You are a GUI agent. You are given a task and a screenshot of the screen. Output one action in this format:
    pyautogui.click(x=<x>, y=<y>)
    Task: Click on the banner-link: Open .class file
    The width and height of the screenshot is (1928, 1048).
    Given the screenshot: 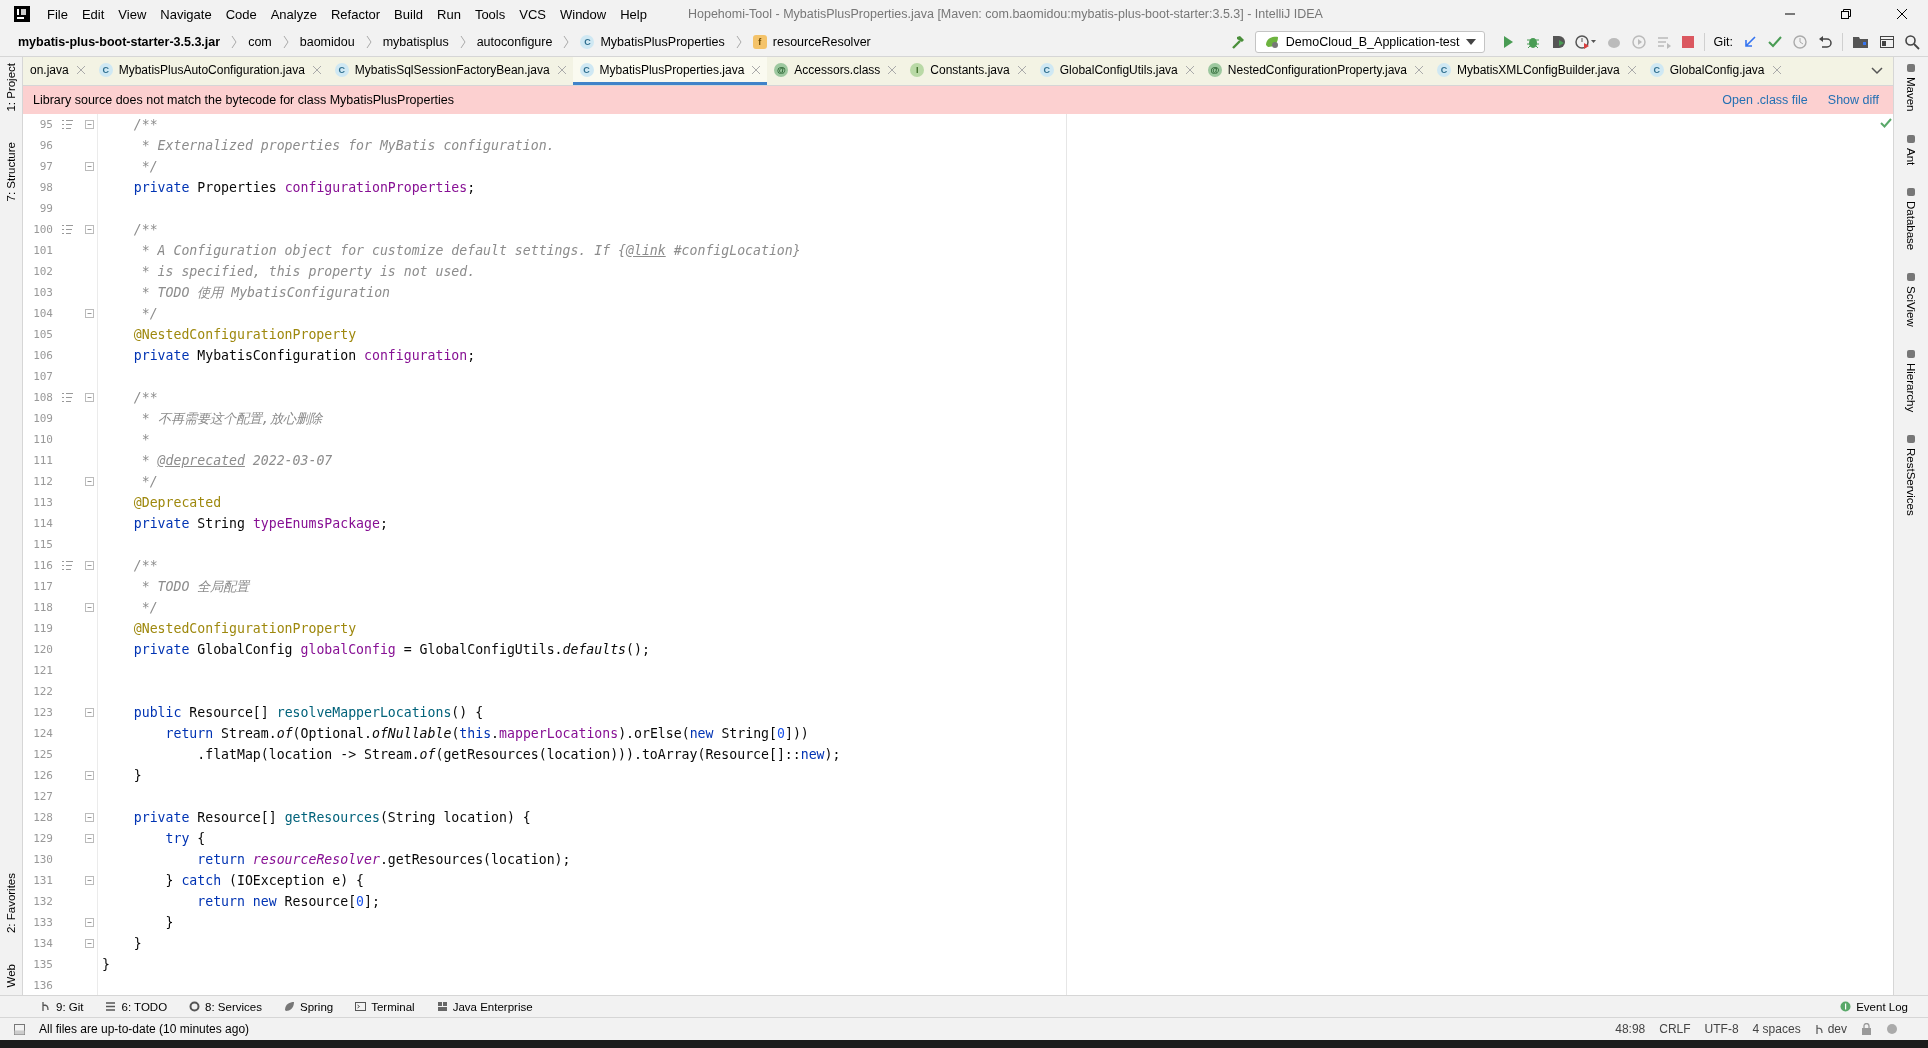 What is the action you would take?
    pyautogui.click(x=1765, y=100)
    